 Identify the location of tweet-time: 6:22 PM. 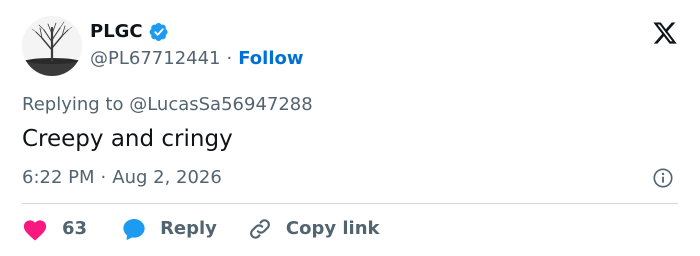
(58, 177).